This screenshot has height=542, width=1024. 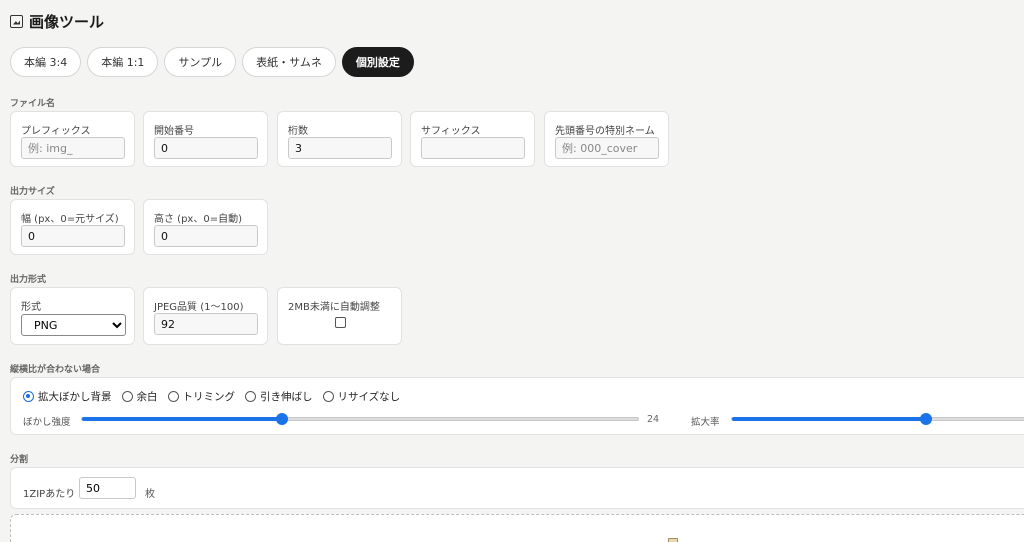 What do you see at coordinates (150, 494) in the screenshot?
I see `per-zip-unit: 枚` at bounding box center [150, 494].